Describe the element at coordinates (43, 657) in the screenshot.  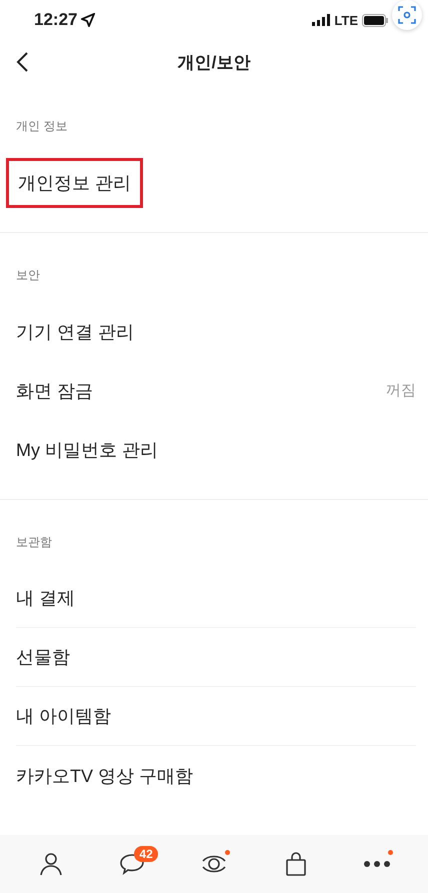
I see `menu-item: 선물함` at that location.